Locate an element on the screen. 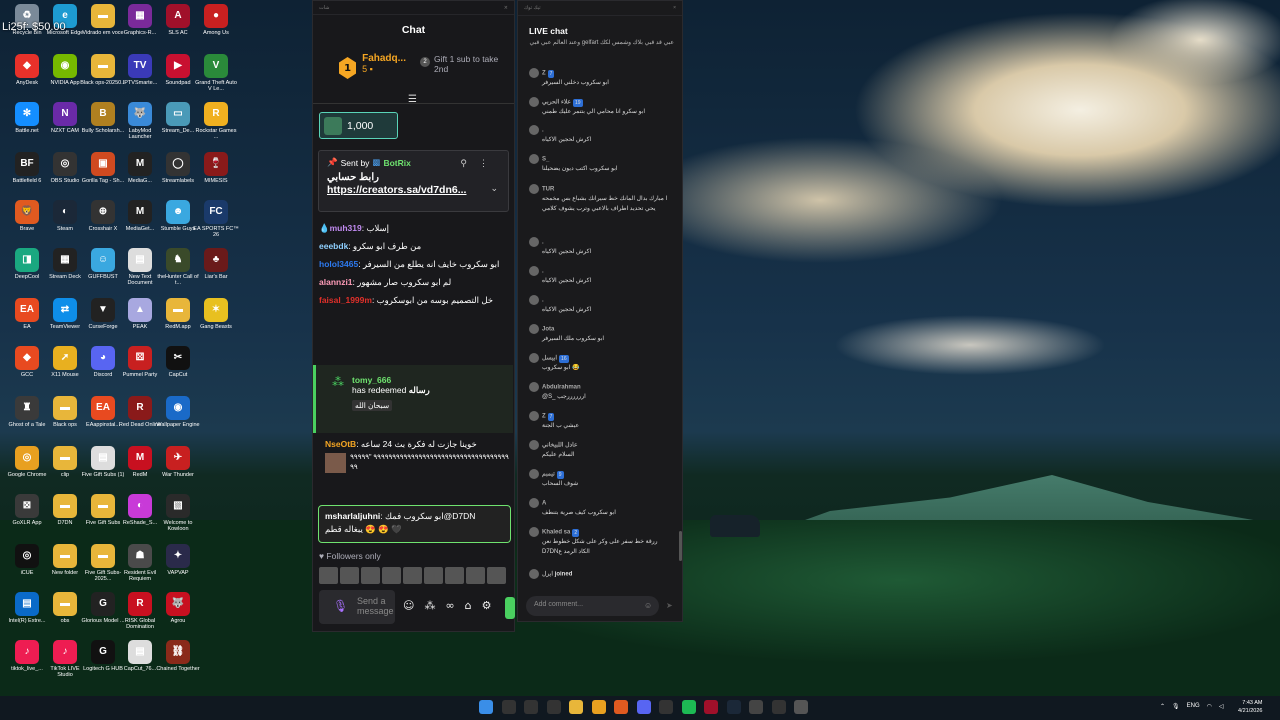 The image size is (1280, 720). desktop-icon: ◉ Wallpaper Engine is located at coordinates (178, 412).